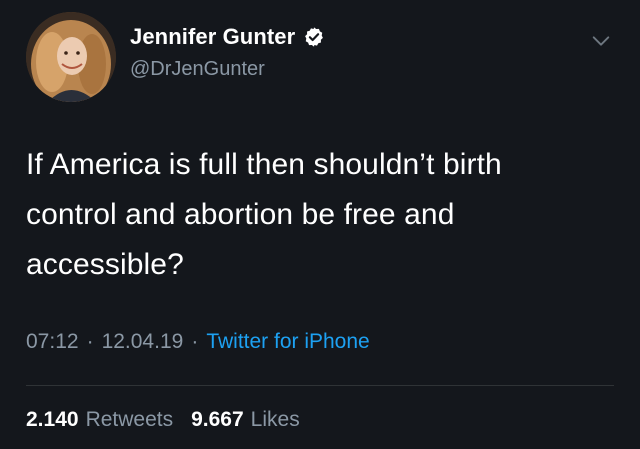 The height and width of the screenshot is (449, 640). Describe the element at coordinates (245, 420) in the screenshot. I see `likes-stat: 9.667 Likes` at that location.